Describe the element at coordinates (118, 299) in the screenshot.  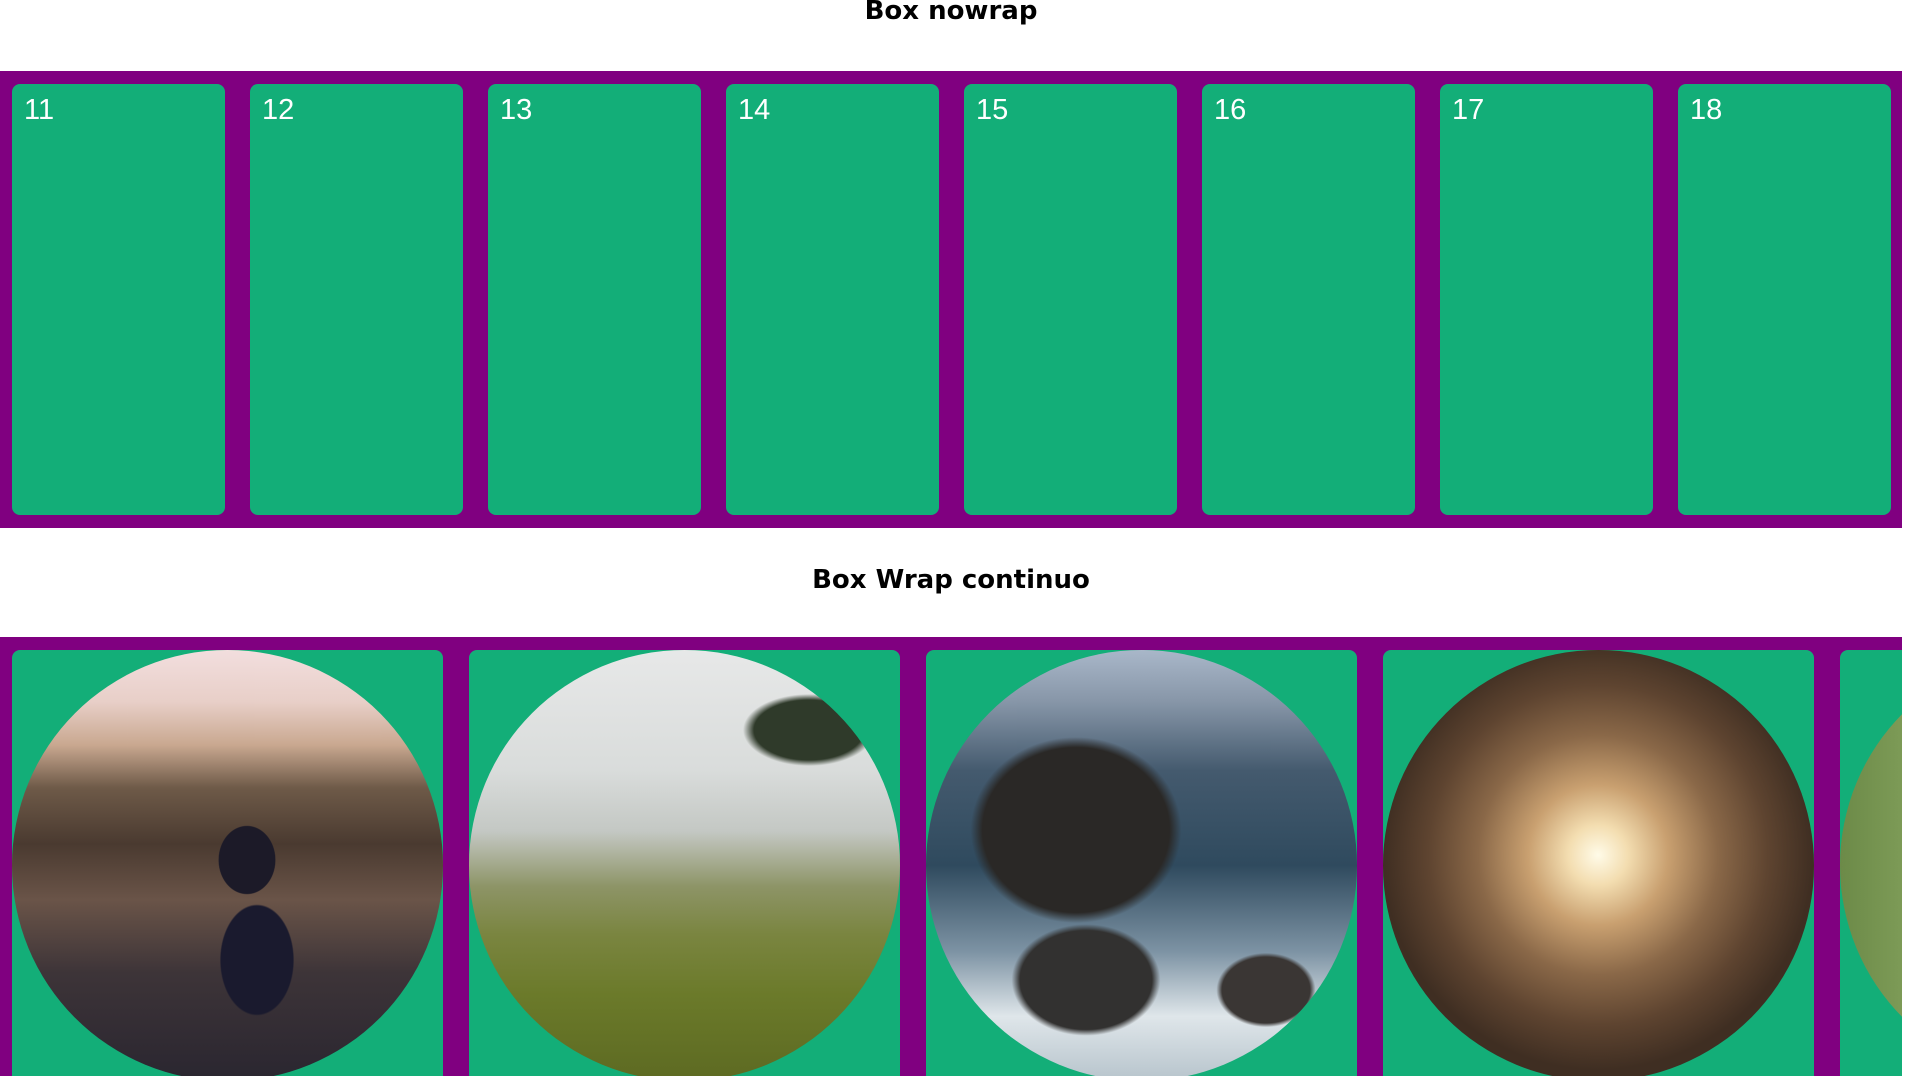
I see `number-box: 11` at that location.